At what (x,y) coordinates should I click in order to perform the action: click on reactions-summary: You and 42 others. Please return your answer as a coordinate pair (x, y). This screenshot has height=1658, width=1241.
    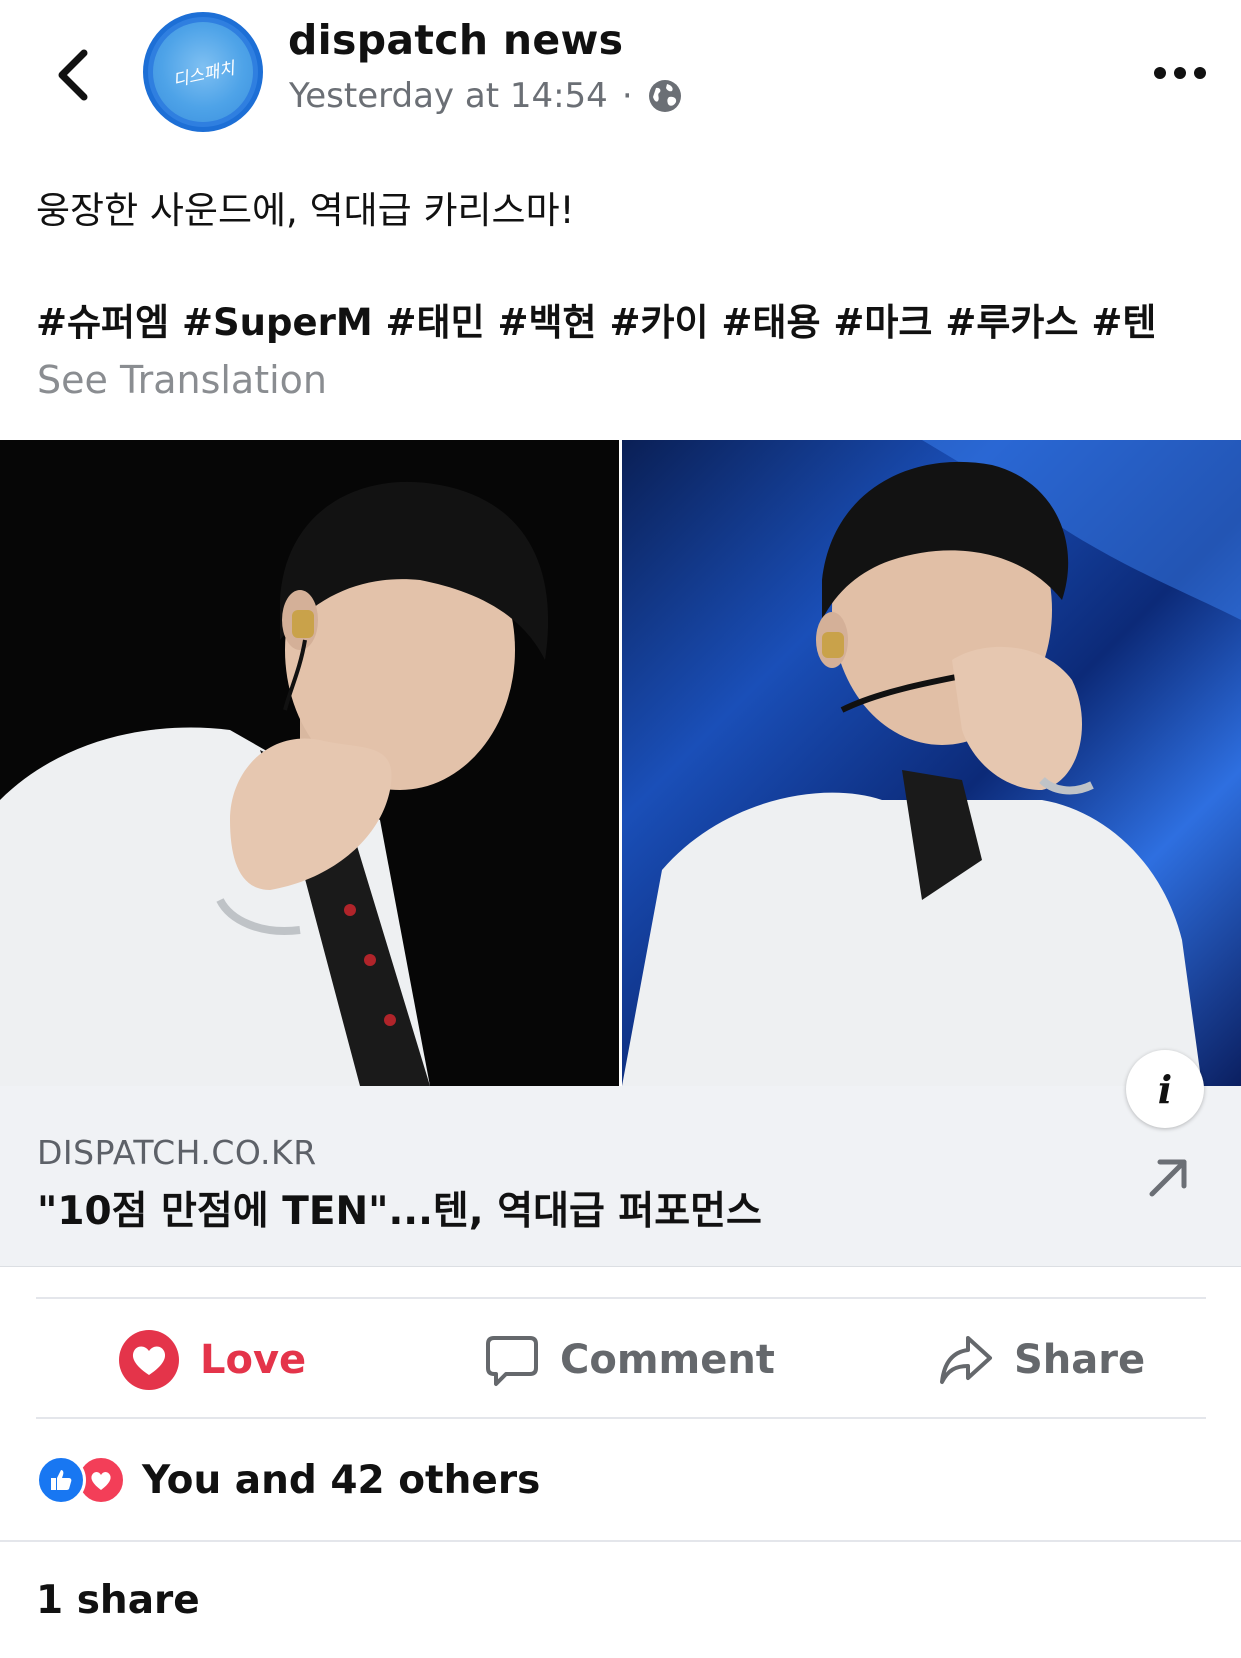
    Looking at the image, I should click on (288, 1480).